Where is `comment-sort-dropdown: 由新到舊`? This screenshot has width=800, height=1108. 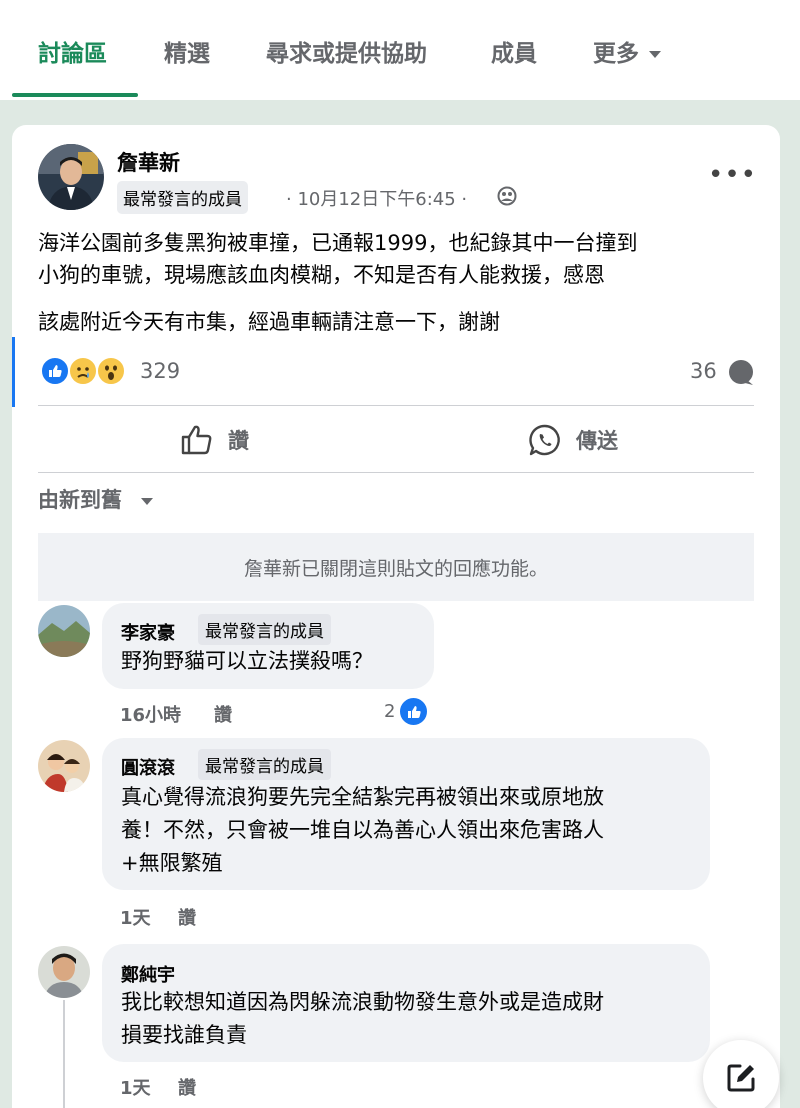 comment-sort-dropdown: 由新到舊 is located at coordinates (96, 499).